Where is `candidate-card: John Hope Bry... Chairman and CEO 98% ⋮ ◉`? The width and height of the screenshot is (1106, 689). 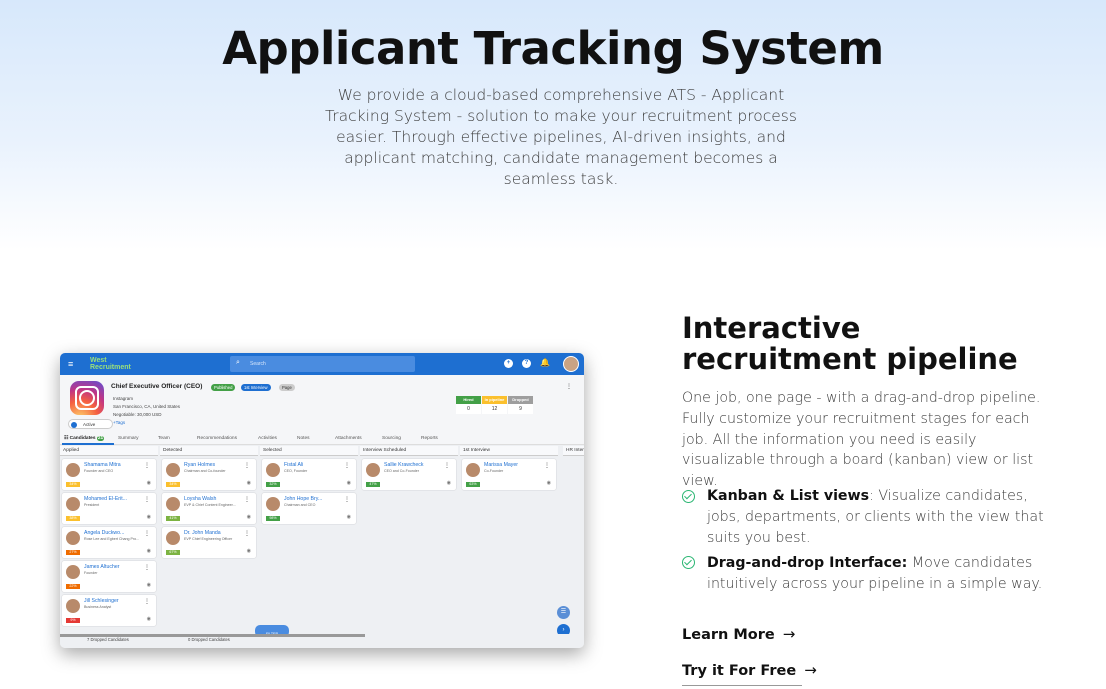 candidate-card: John Hope Bry... Chairman and CEO 98% ⋮ ◉ is located at coordinates (309, 508).